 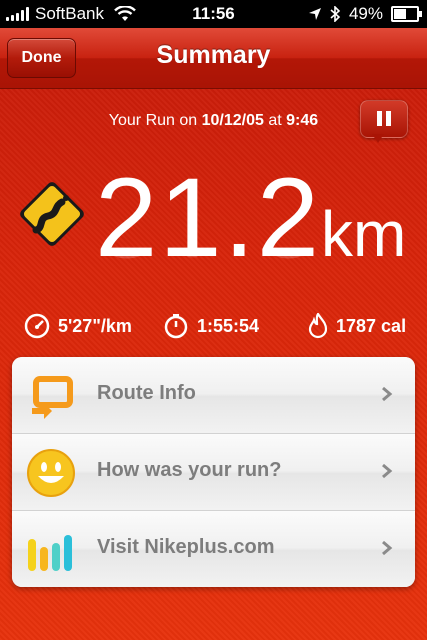 What do you see at coordinates (176, 326) in the screenshot?
I see `stopwatch-icon` at bounding box center [176, 326].